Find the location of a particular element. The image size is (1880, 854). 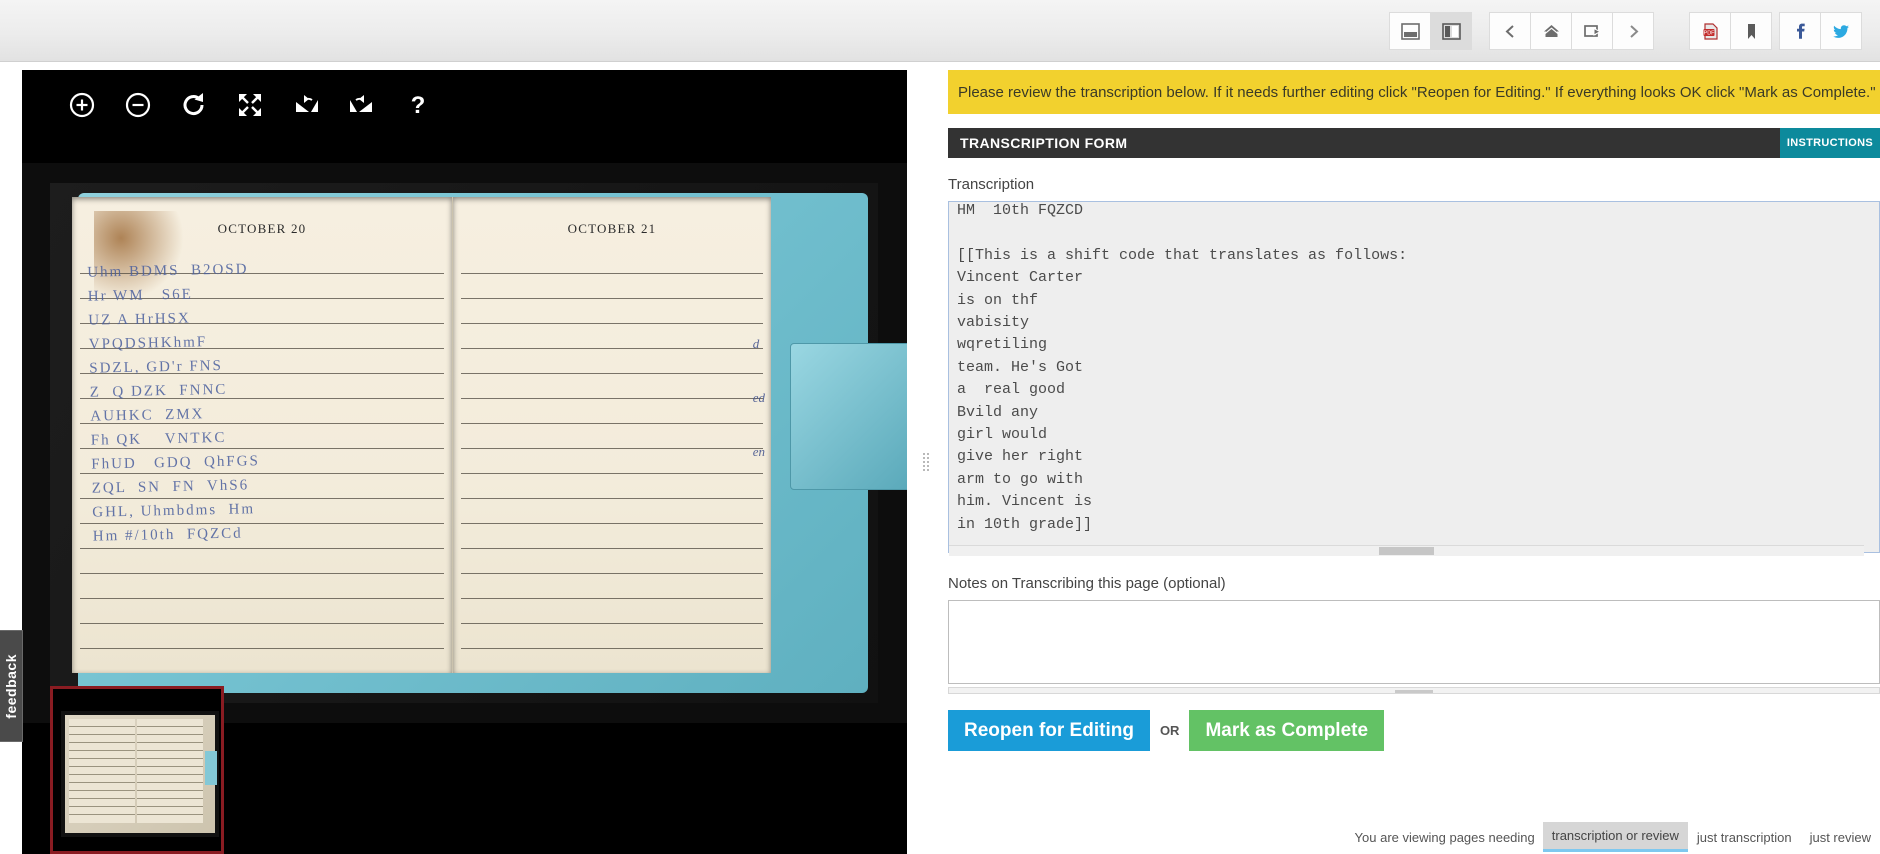

navigation-group is located at coordinates (1571, 31).